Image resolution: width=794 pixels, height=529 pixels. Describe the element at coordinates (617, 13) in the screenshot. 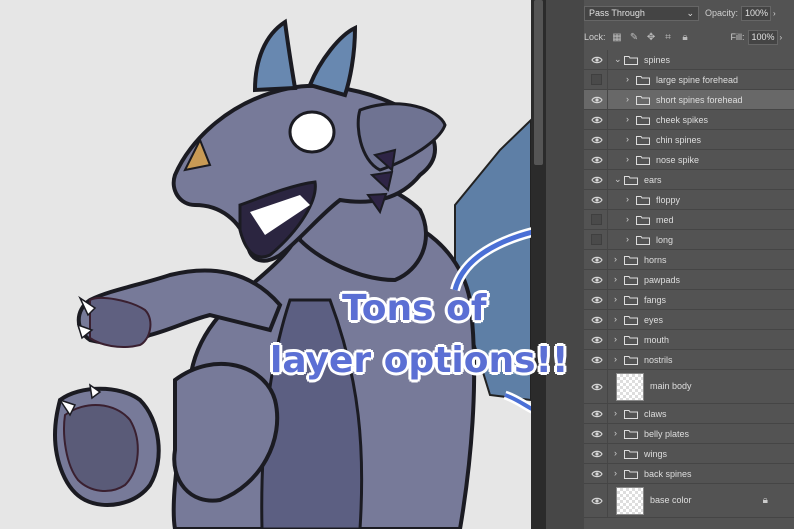

I see `blend-mode-value: Pass Through` at that location.